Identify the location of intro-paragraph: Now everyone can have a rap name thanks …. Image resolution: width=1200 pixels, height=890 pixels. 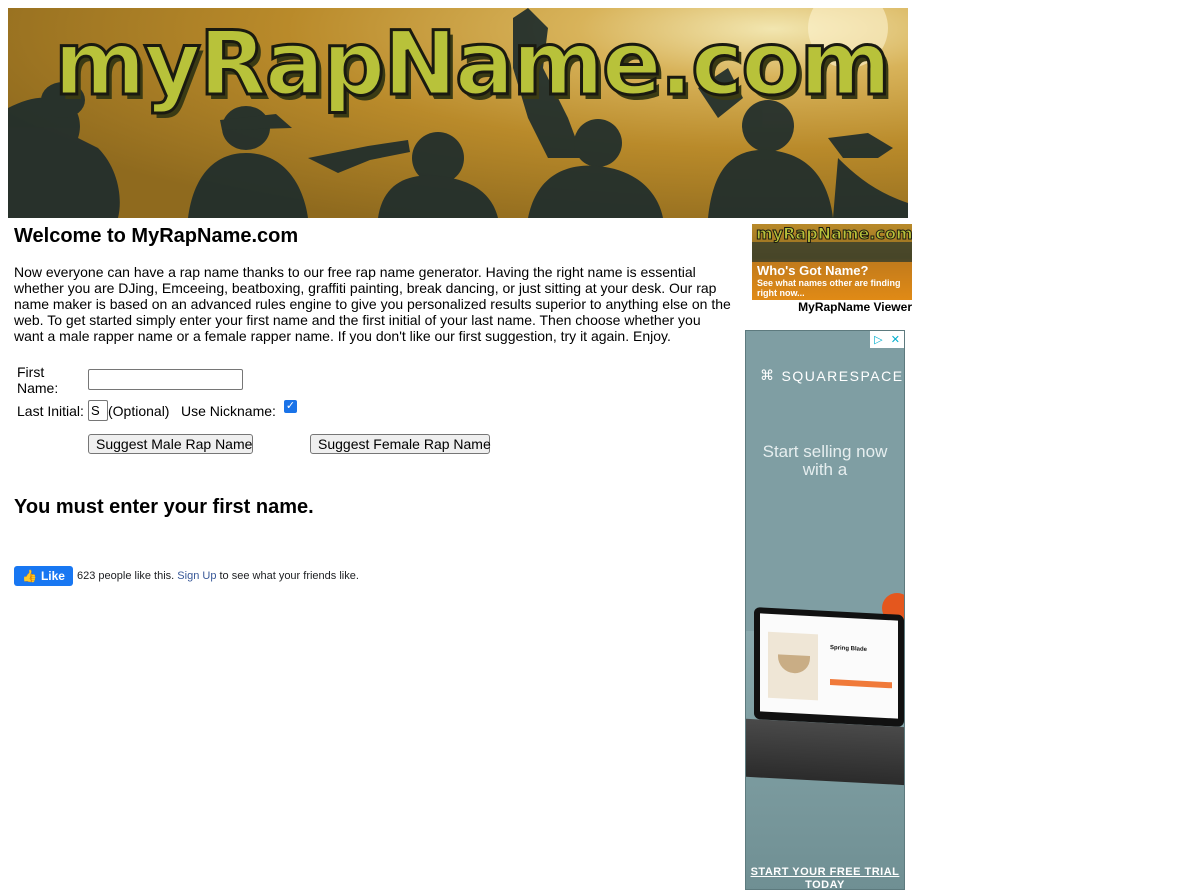
(372, 304).